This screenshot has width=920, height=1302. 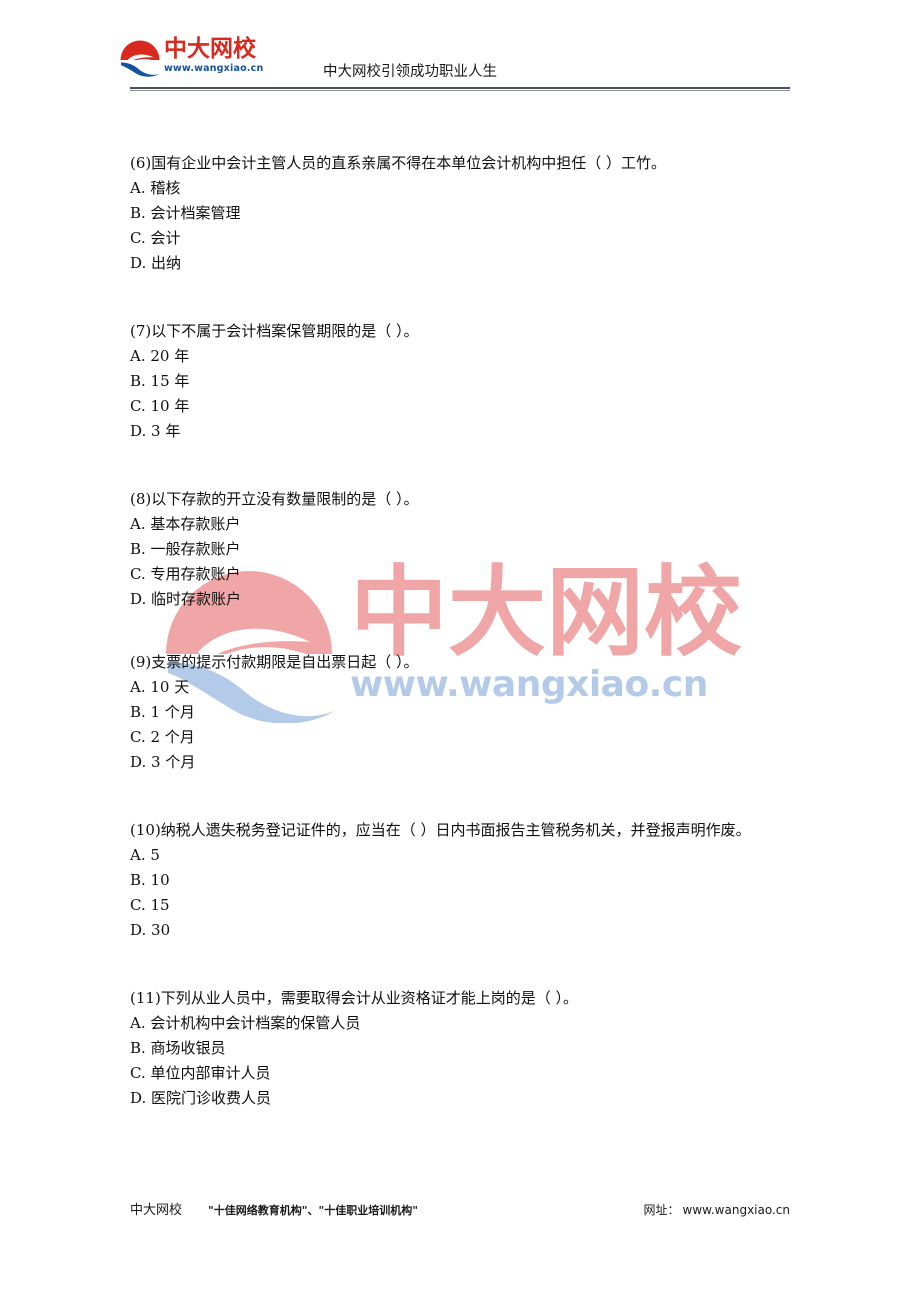 I want to click on footer-brand: 中大网校, so click(x=156, y=1210).